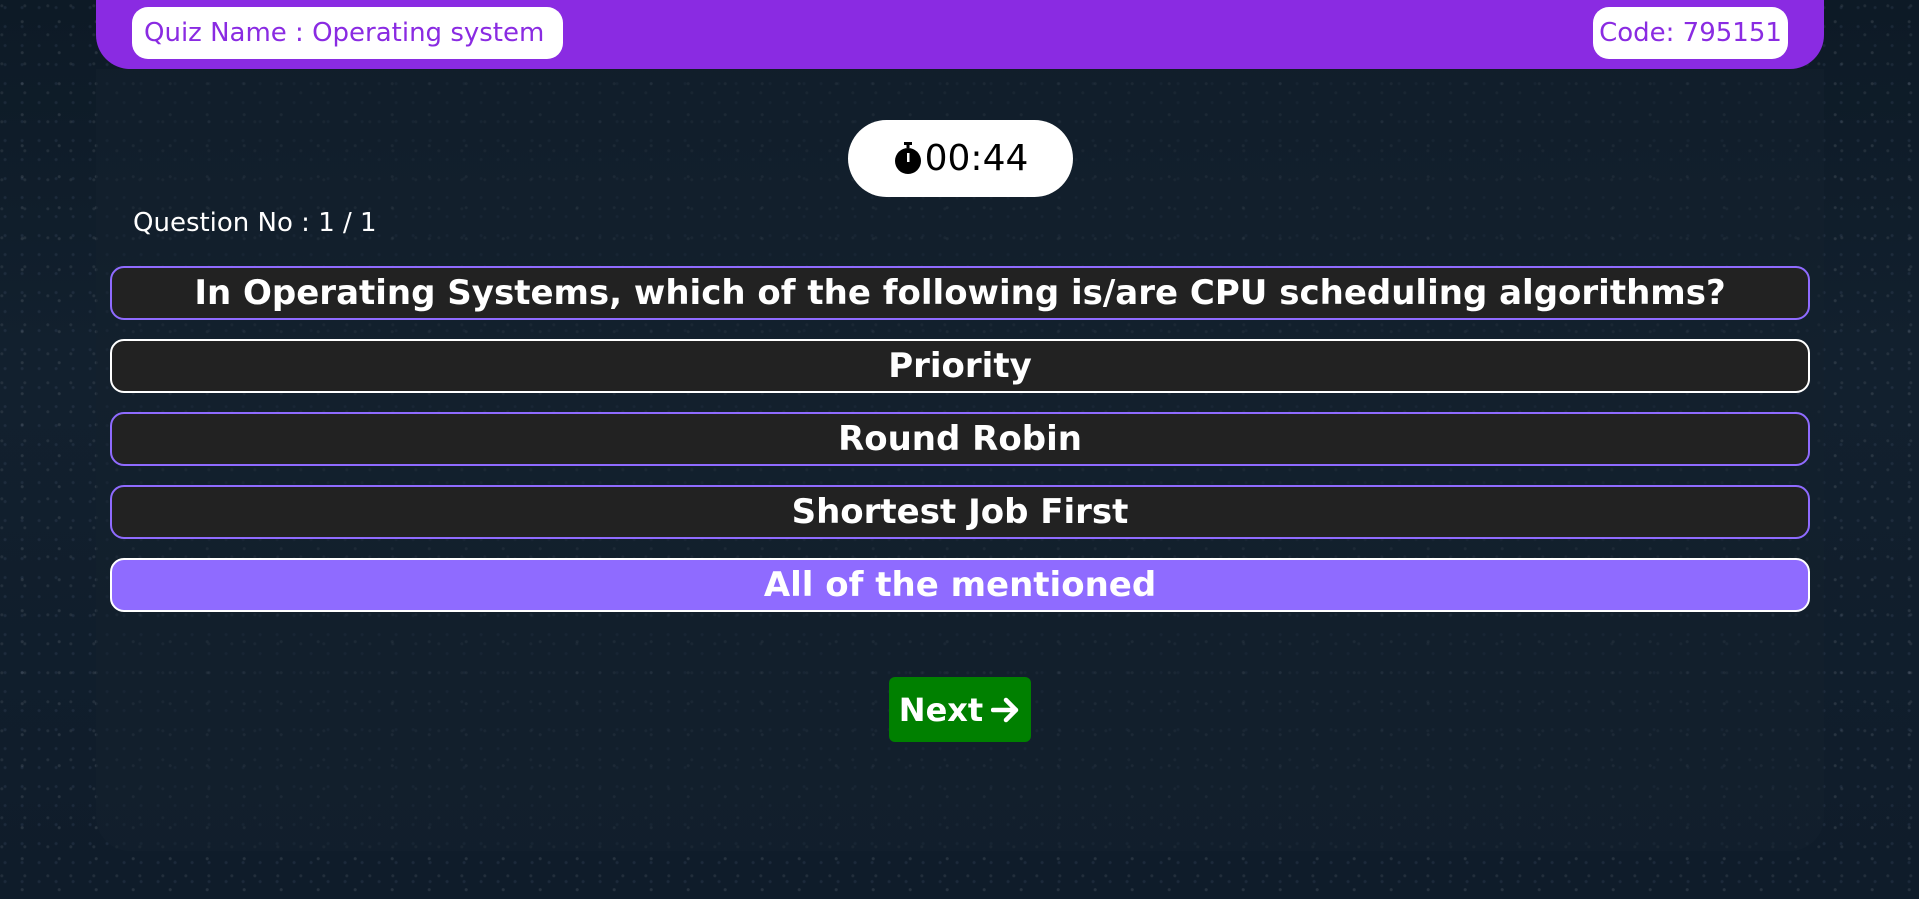  I want to click on option-round-robin: Round Robin, so click(960, 439).